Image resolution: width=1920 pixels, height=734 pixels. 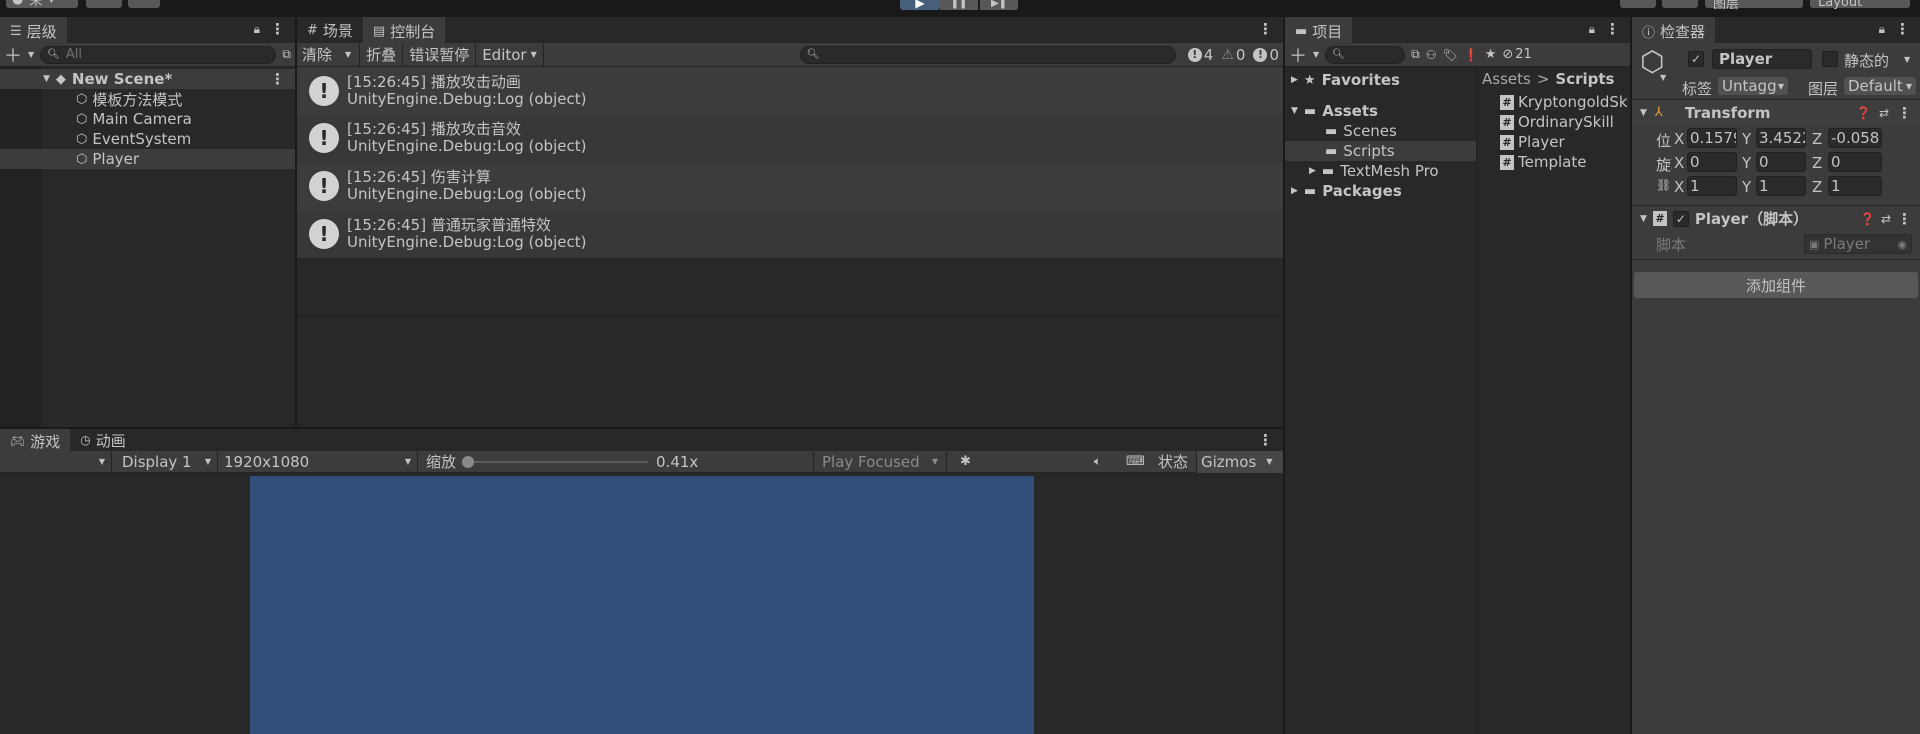 I want to click on editor-dropdown: Editor ▼, so click(x=510, y=54).